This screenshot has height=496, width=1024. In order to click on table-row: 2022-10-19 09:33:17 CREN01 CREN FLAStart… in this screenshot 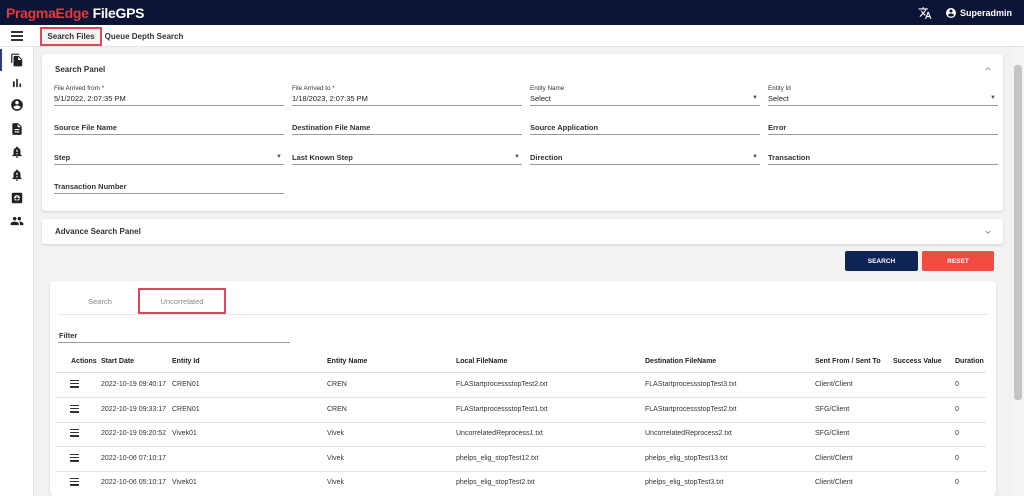, I will do `click(521, 410)`.